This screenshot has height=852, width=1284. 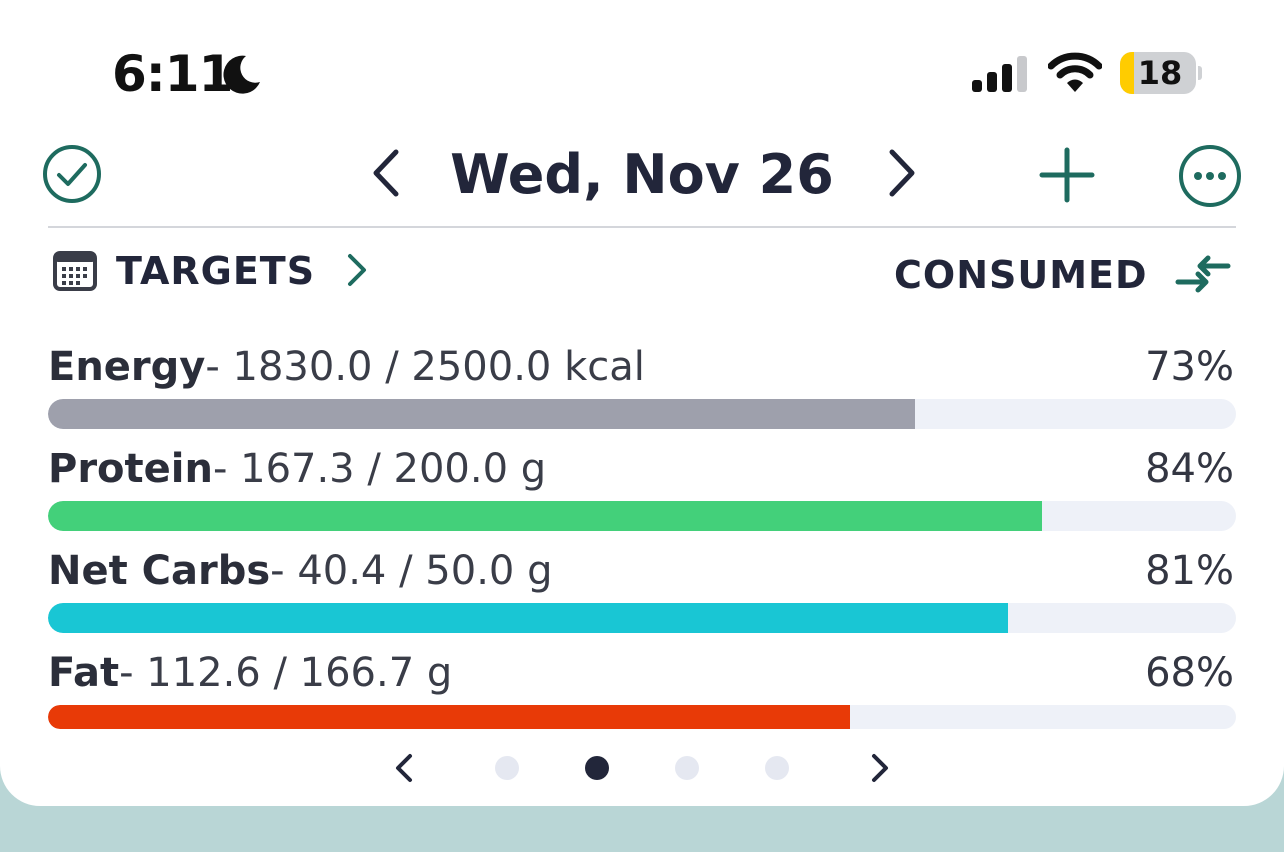 What do you see at coordinates (1200, 73) in the screenshot?
I see `battery-tip` at bounding box center [1200, 73].